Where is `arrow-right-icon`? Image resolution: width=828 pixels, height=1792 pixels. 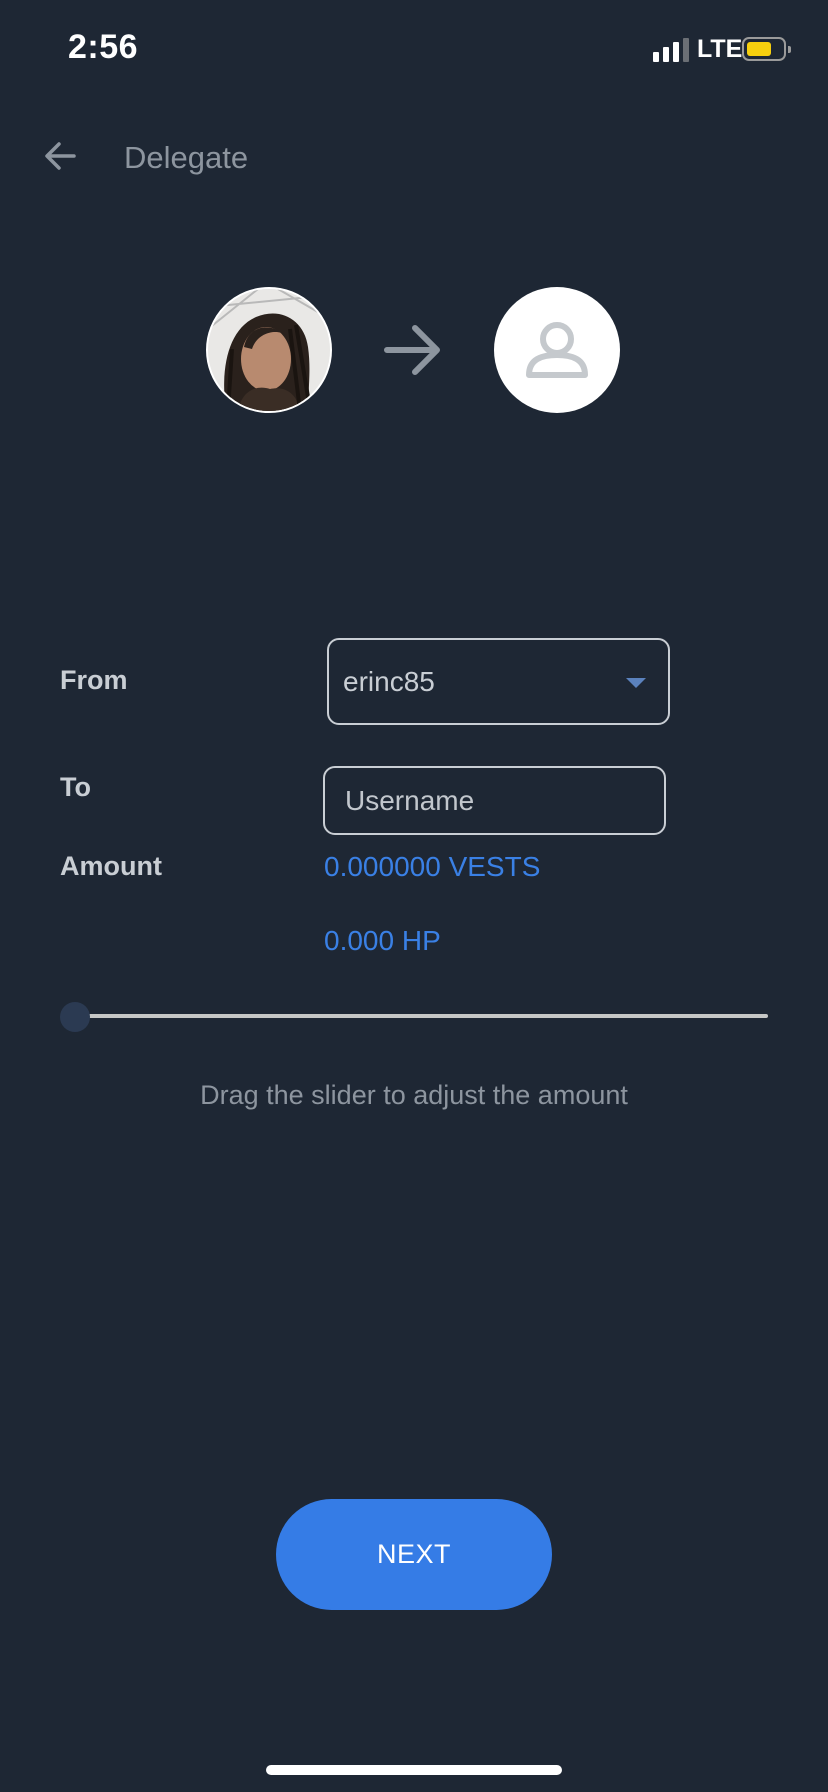
arrow-right-icon is located at coordinates (413, 350).